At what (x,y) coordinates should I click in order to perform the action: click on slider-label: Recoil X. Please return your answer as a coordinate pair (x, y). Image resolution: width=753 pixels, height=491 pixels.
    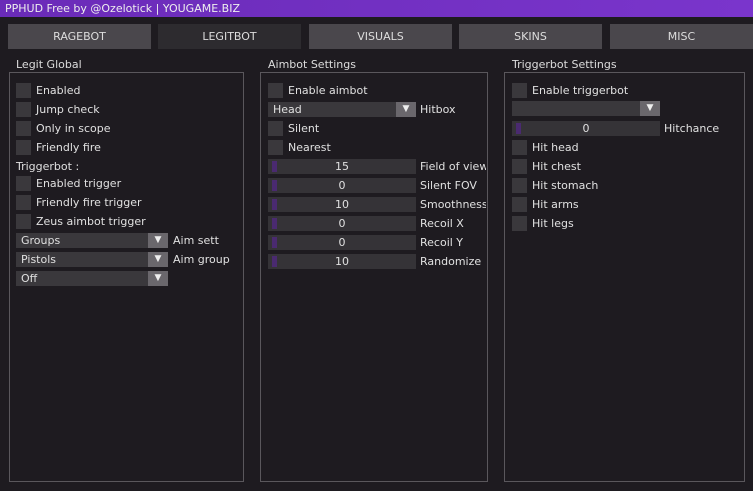
    Looking at the image, I should click on (442, 223).